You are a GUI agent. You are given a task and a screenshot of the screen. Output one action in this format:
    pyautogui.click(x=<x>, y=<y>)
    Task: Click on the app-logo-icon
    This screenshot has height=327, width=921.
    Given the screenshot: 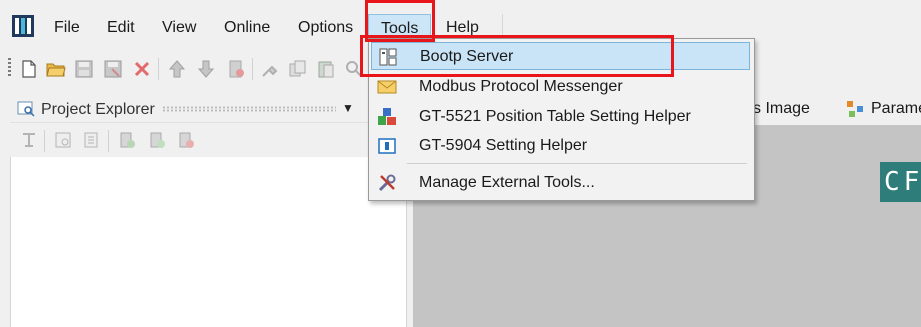 What is the action you would take?
    pyautogui.click(x=23, y=26)
    